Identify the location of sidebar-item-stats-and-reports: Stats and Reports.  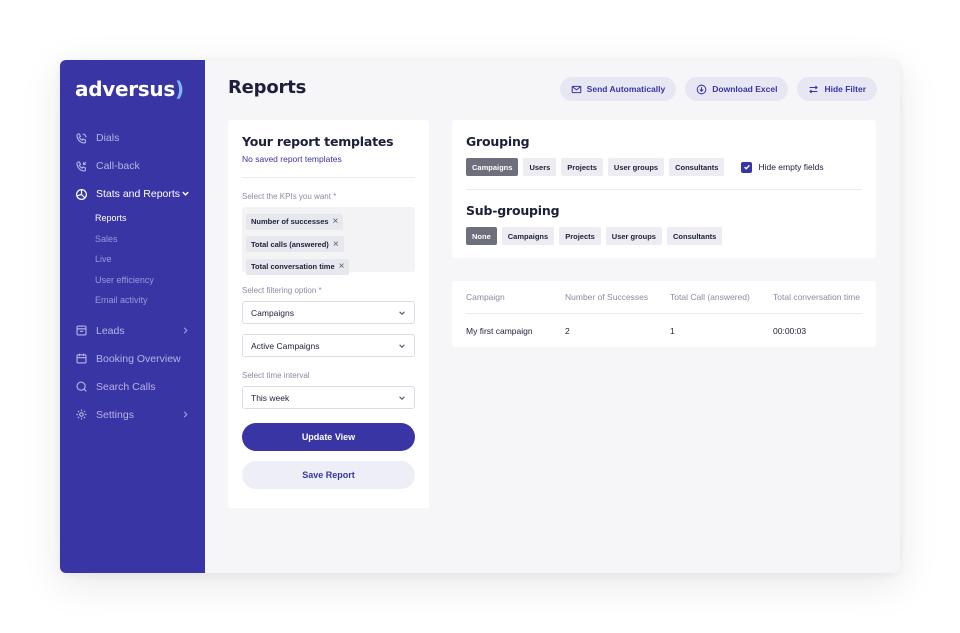
(132, 194).